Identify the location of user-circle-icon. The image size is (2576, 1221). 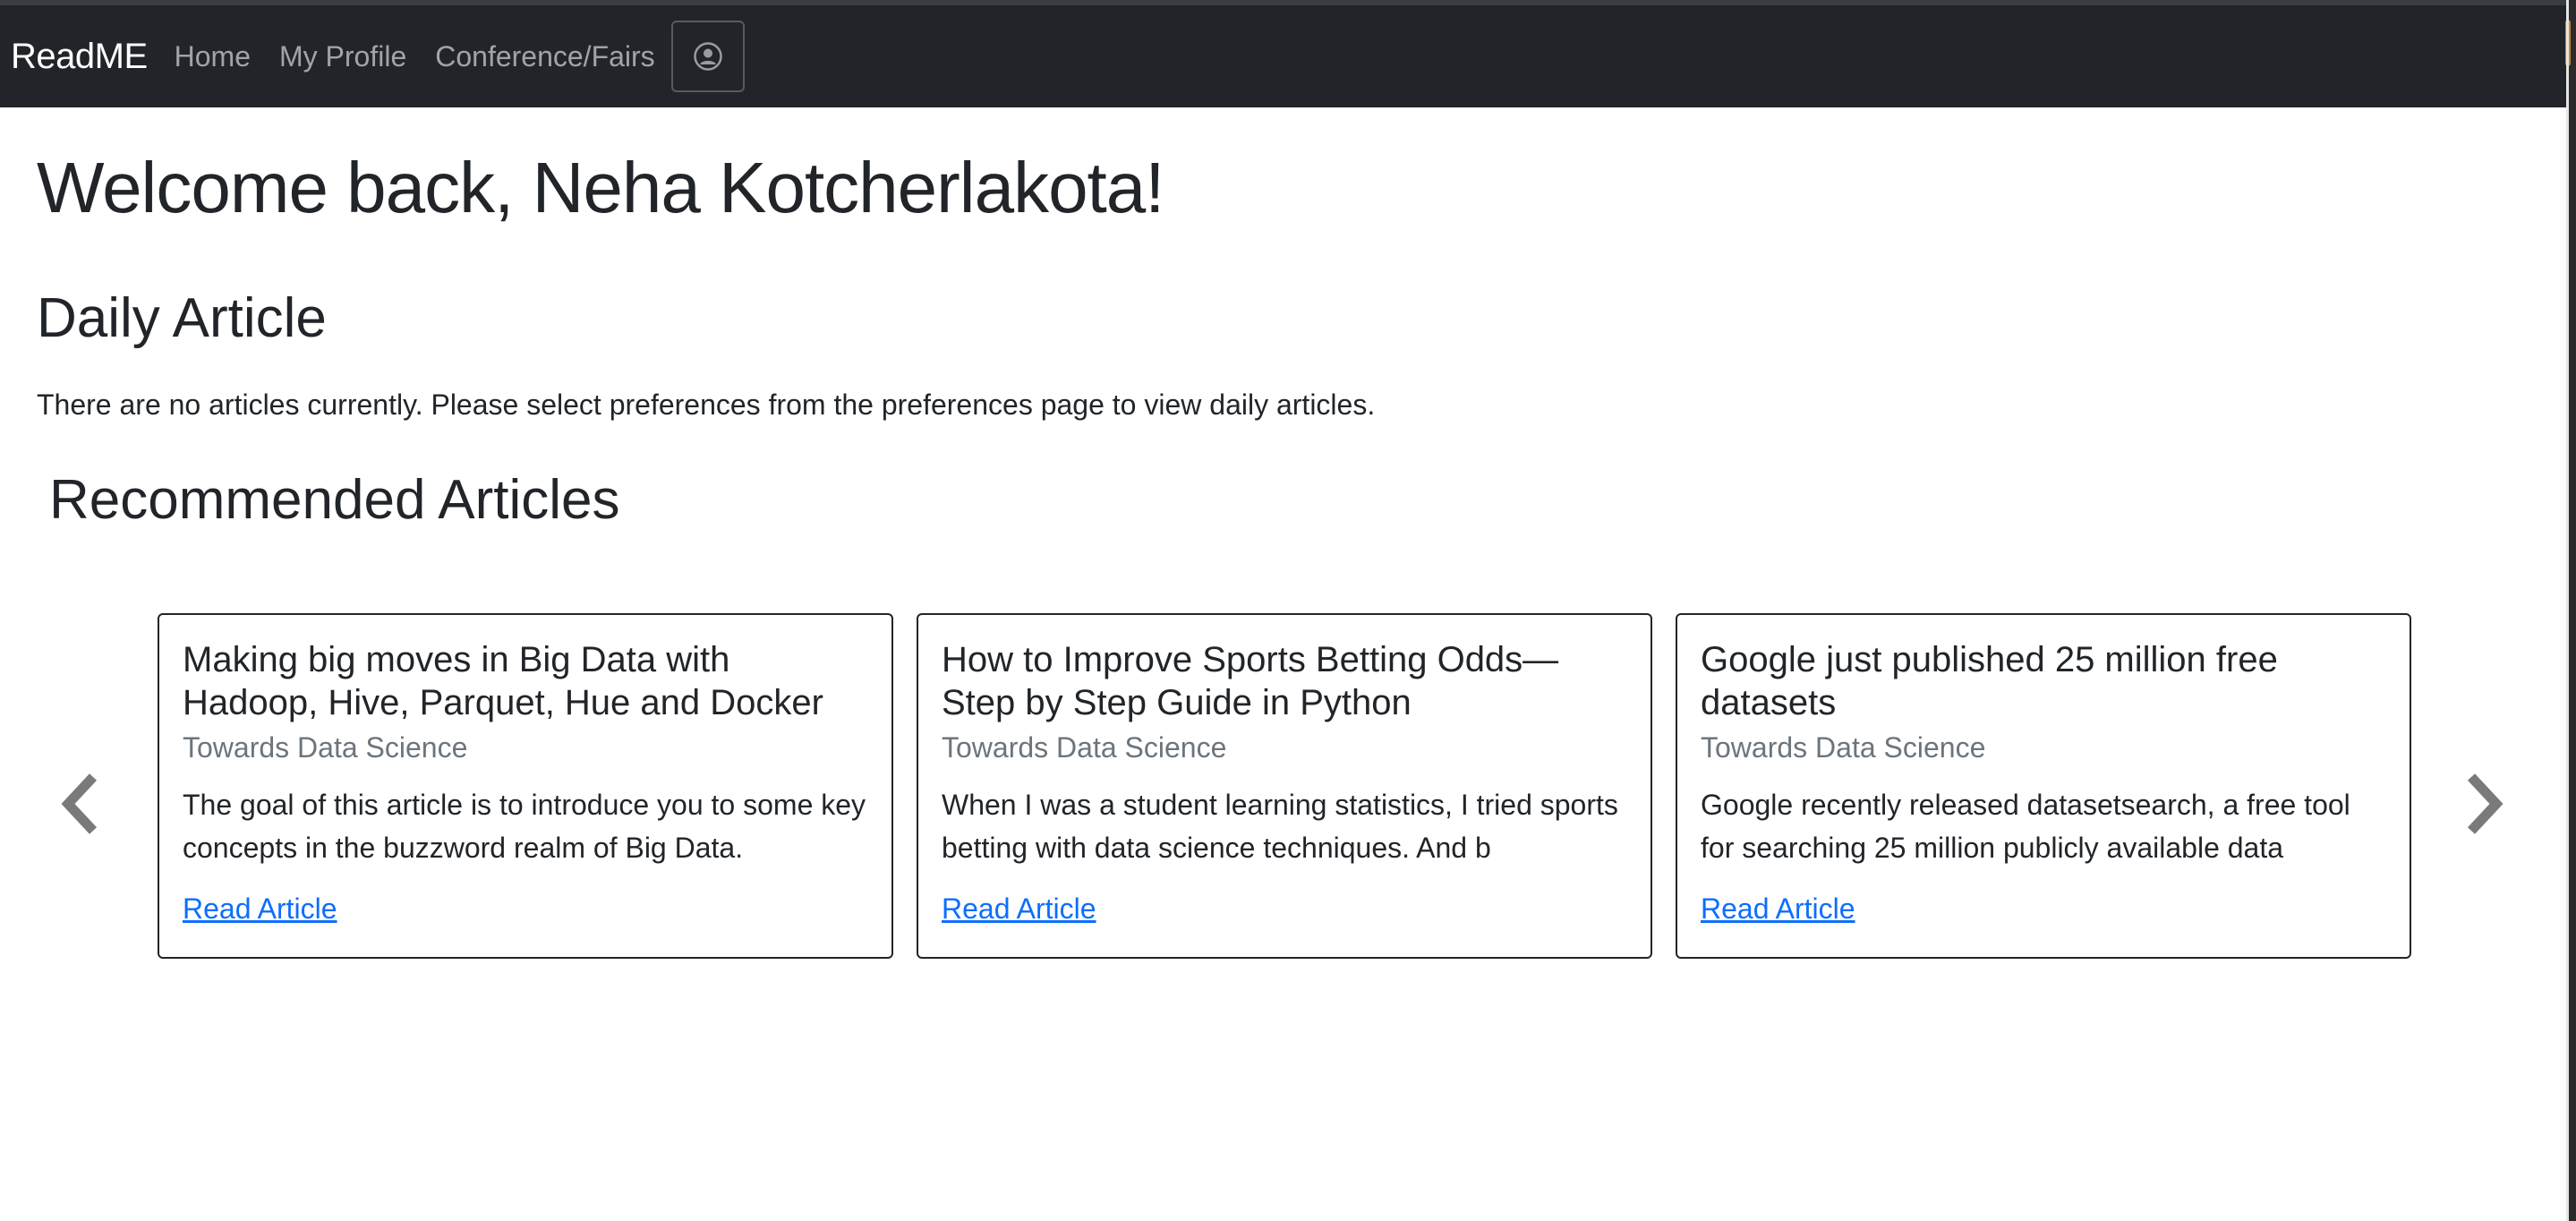
(708, 56).